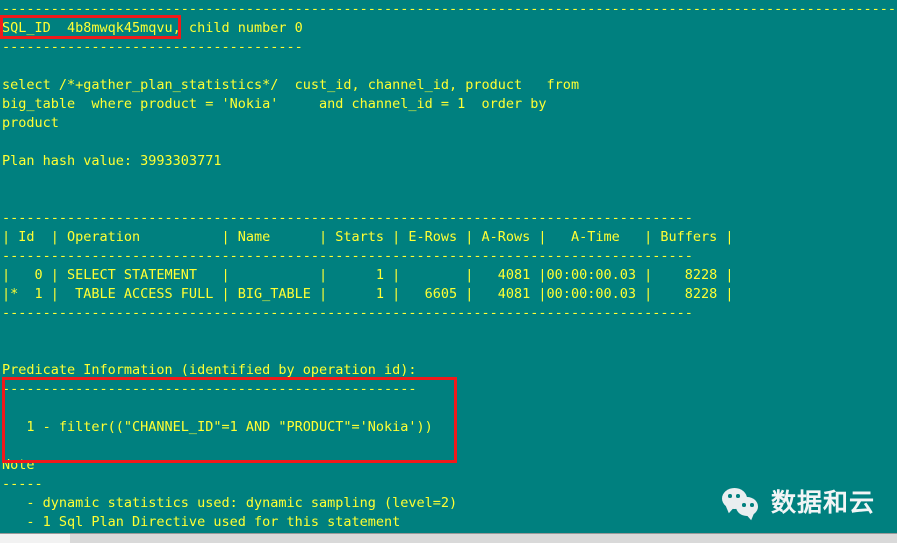 The width and height of the screenshot is (897, 543). What do you see at coordinates (35, 538) in the screenshot?
I see `scrollbar-thumb` at bounding box center [35, 538].